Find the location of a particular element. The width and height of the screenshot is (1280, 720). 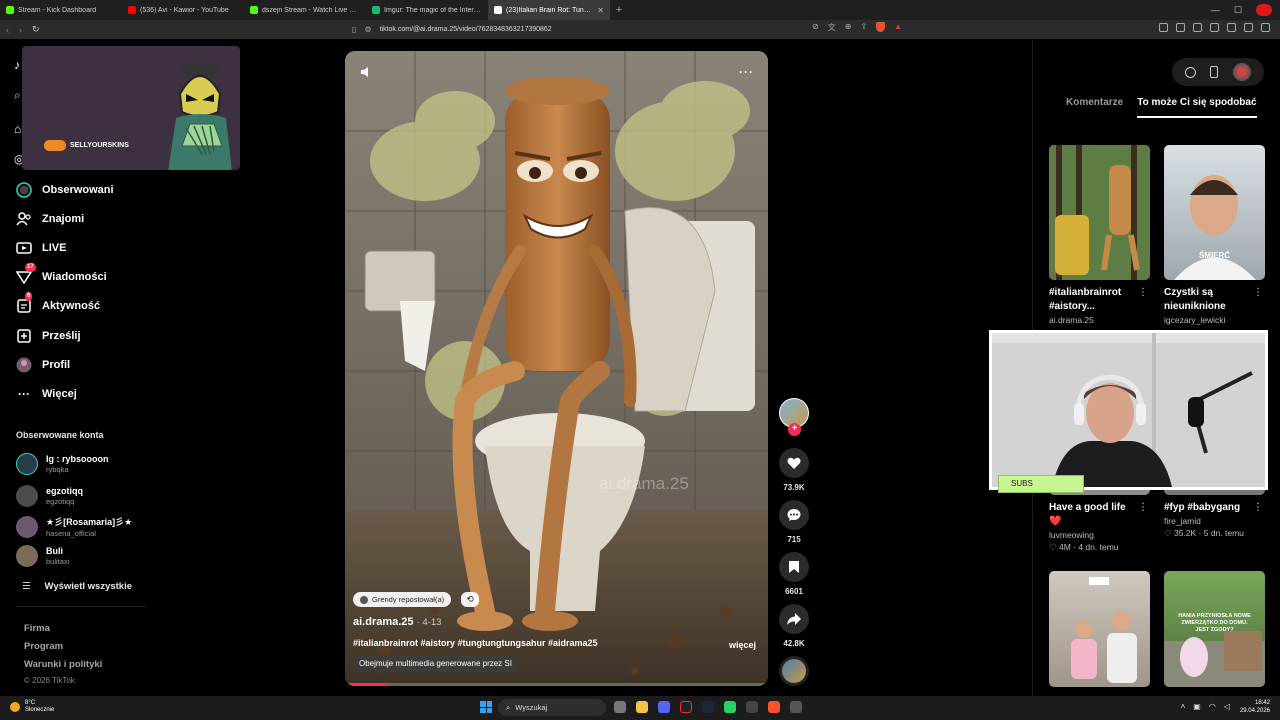

nav-item-following: Obserwowani is located at coordinates (65, 190).